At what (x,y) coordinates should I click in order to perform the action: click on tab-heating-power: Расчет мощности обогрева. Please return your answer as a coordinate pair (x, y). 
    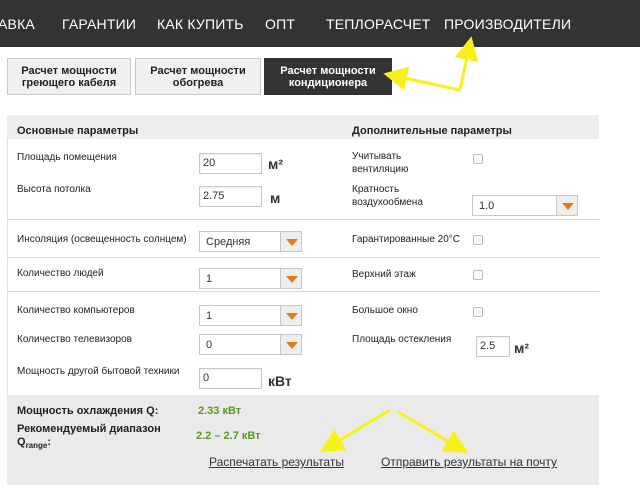
    Looking at the image, I should click on (198, 76).